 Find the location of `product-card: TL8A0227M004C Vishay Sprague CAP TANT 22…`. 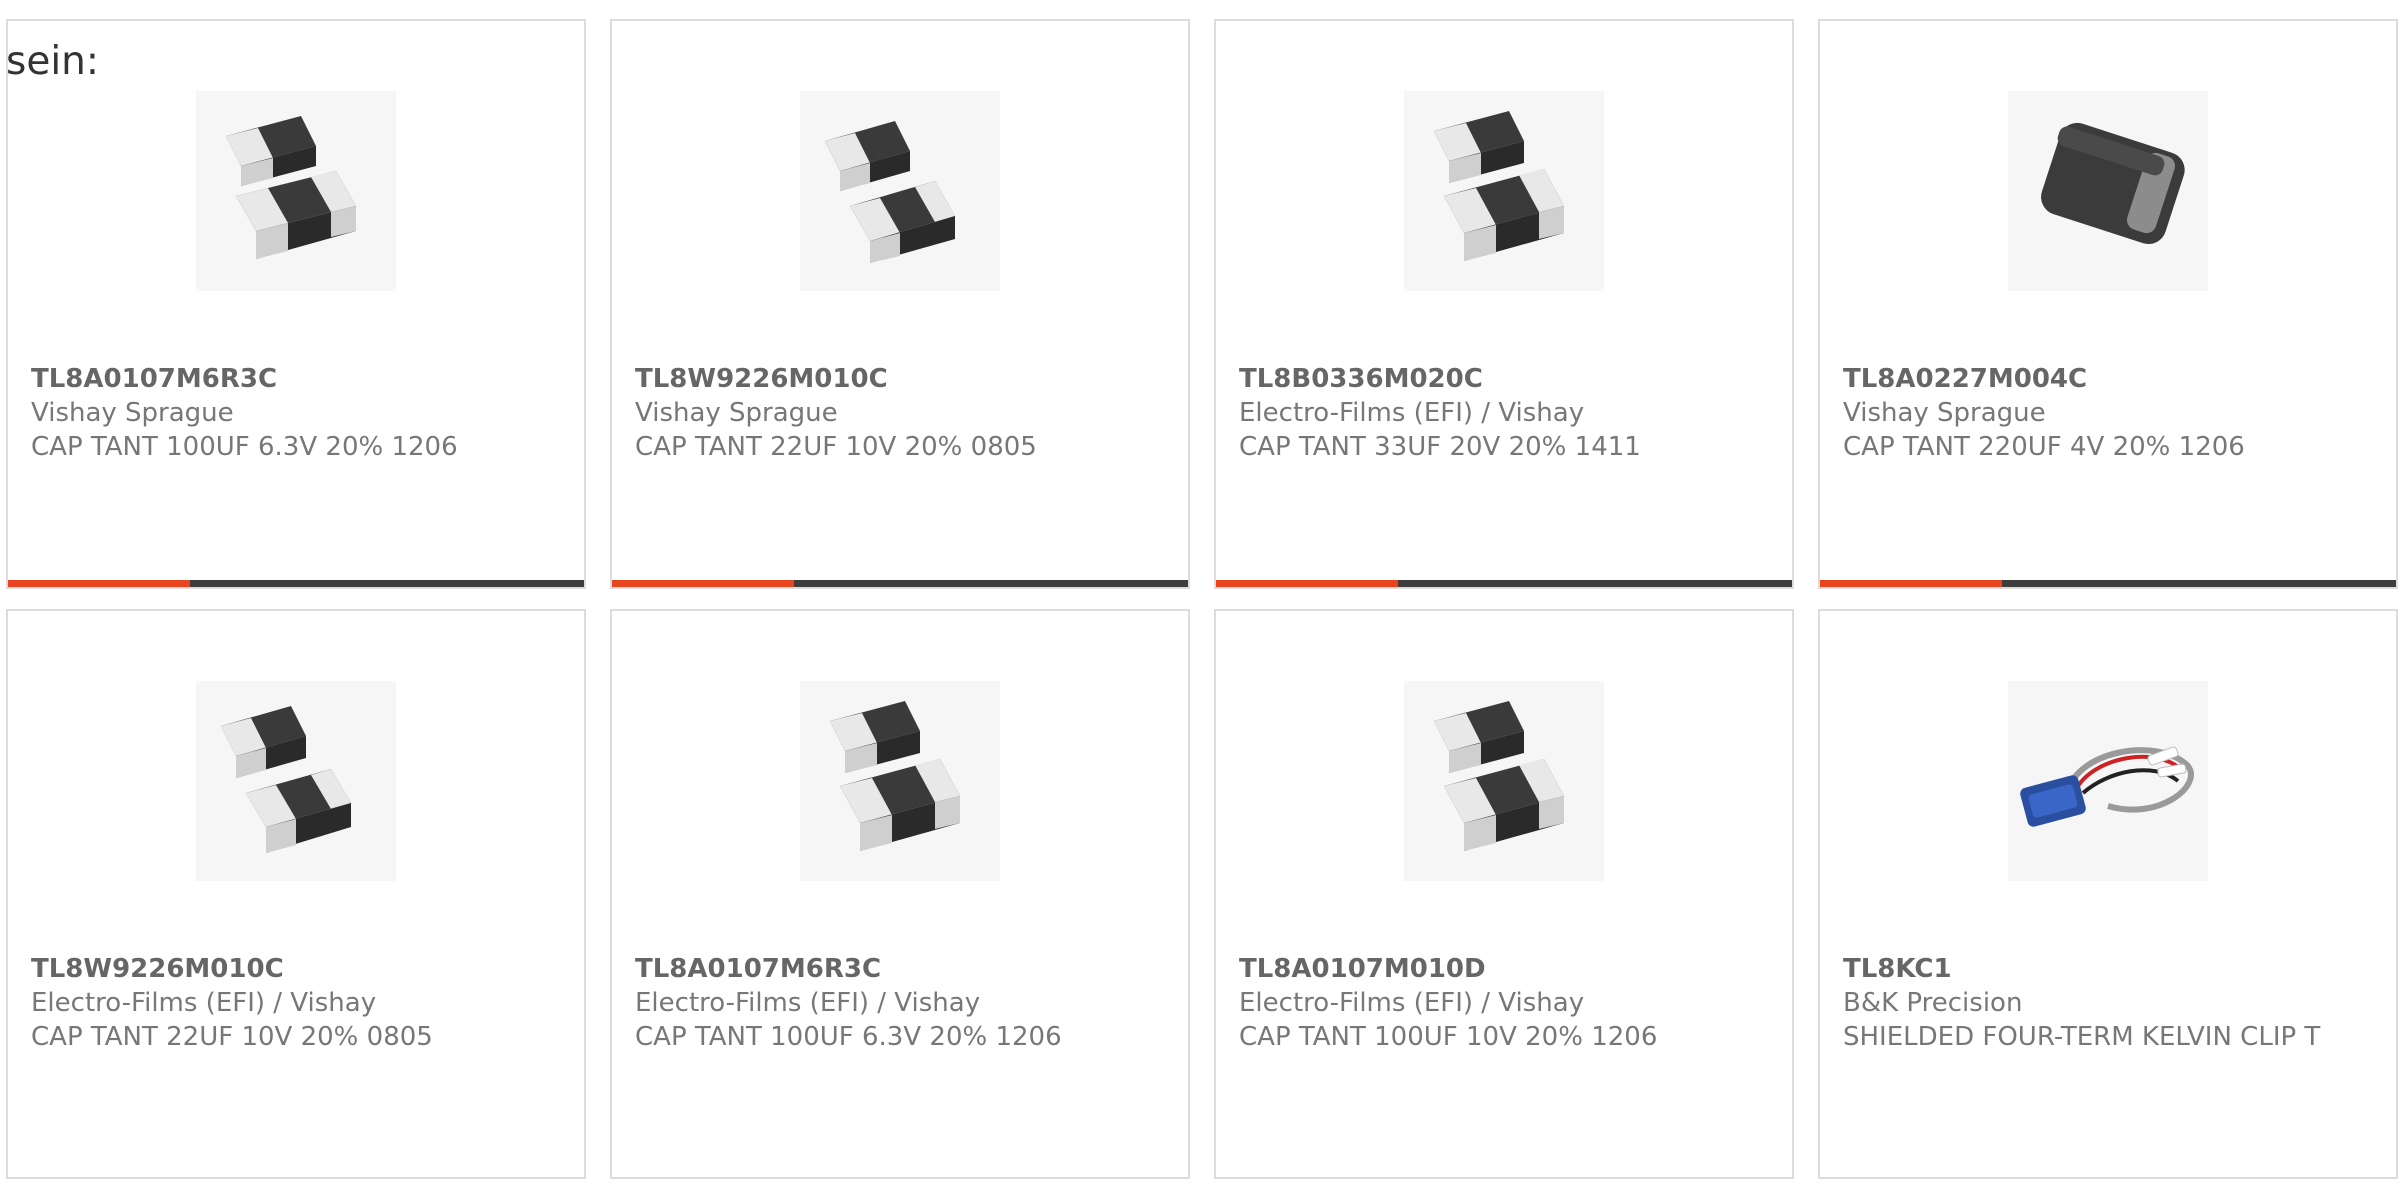

product-card: TL8A0227M004C Vishay Sprague CAP TANT 22… is located at coordinates (2108, 304).